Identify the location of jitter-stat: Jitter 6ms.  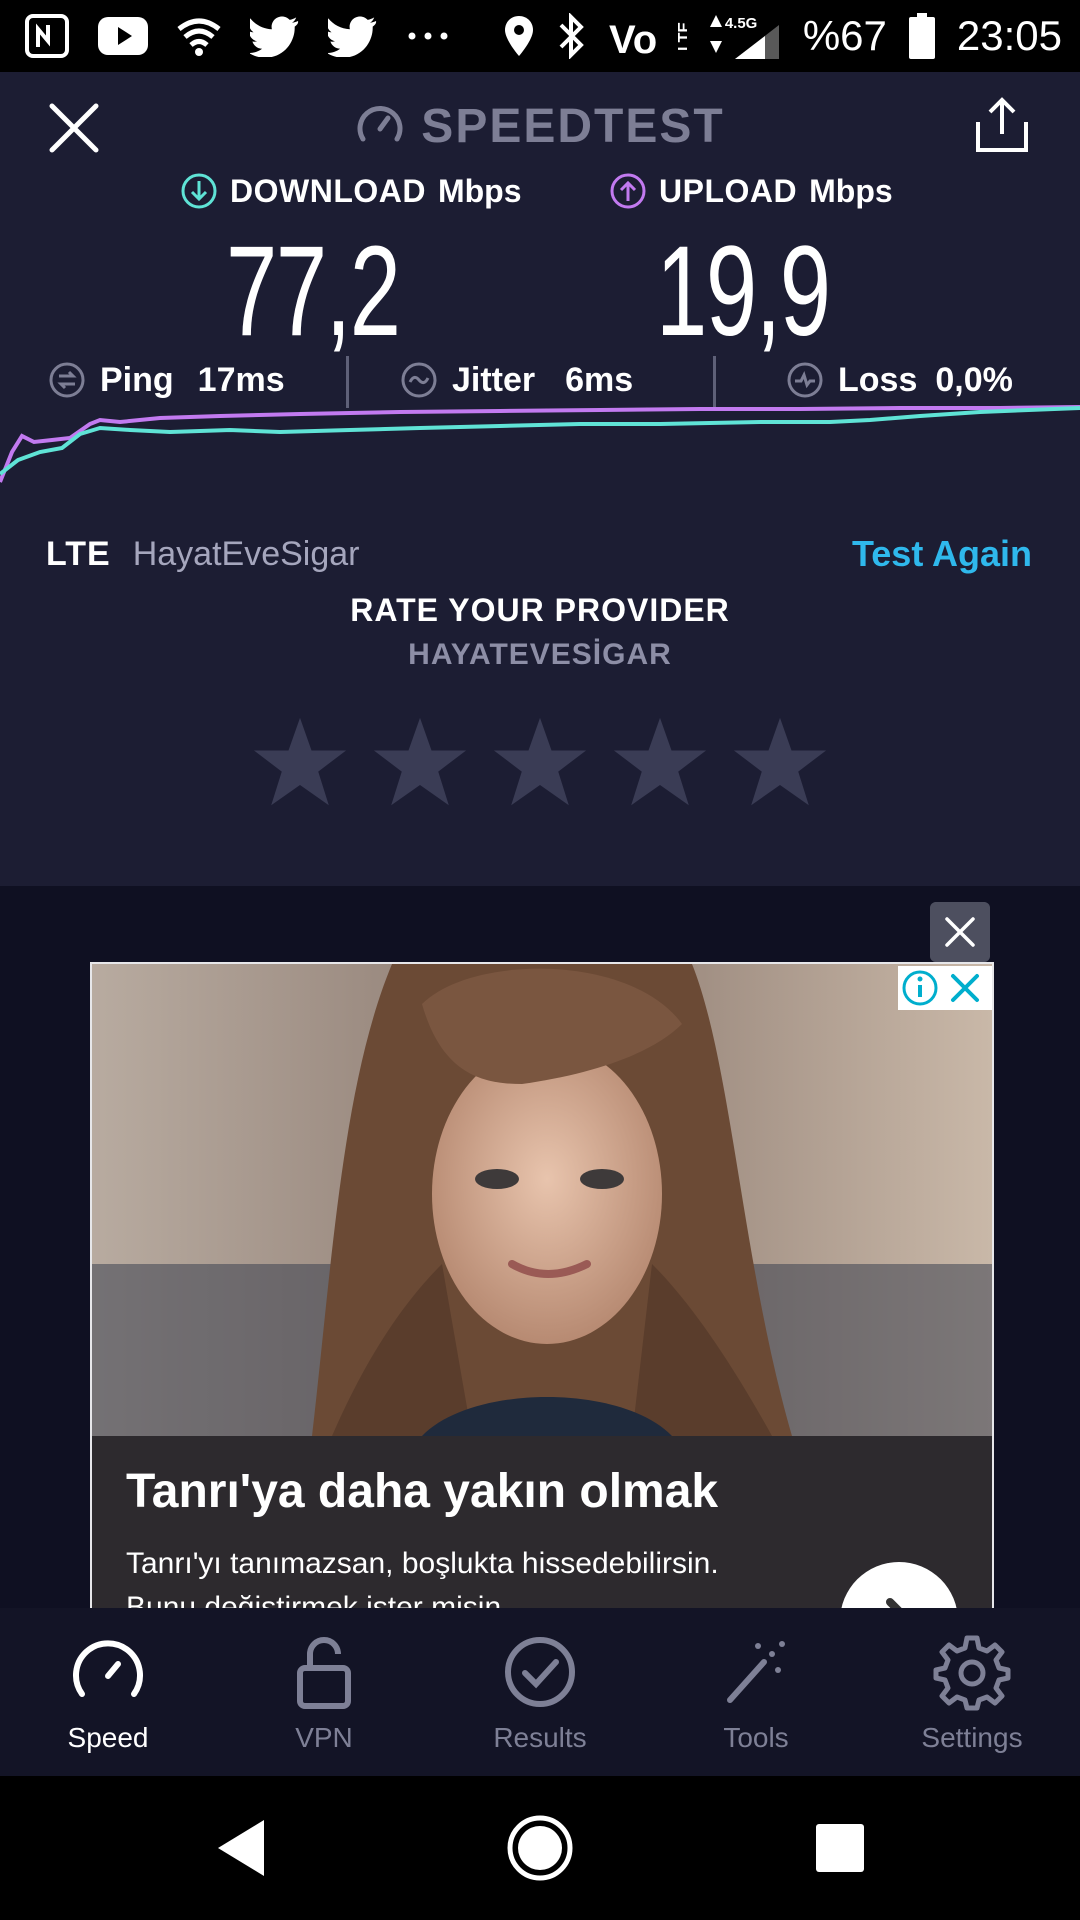
(516, 380).